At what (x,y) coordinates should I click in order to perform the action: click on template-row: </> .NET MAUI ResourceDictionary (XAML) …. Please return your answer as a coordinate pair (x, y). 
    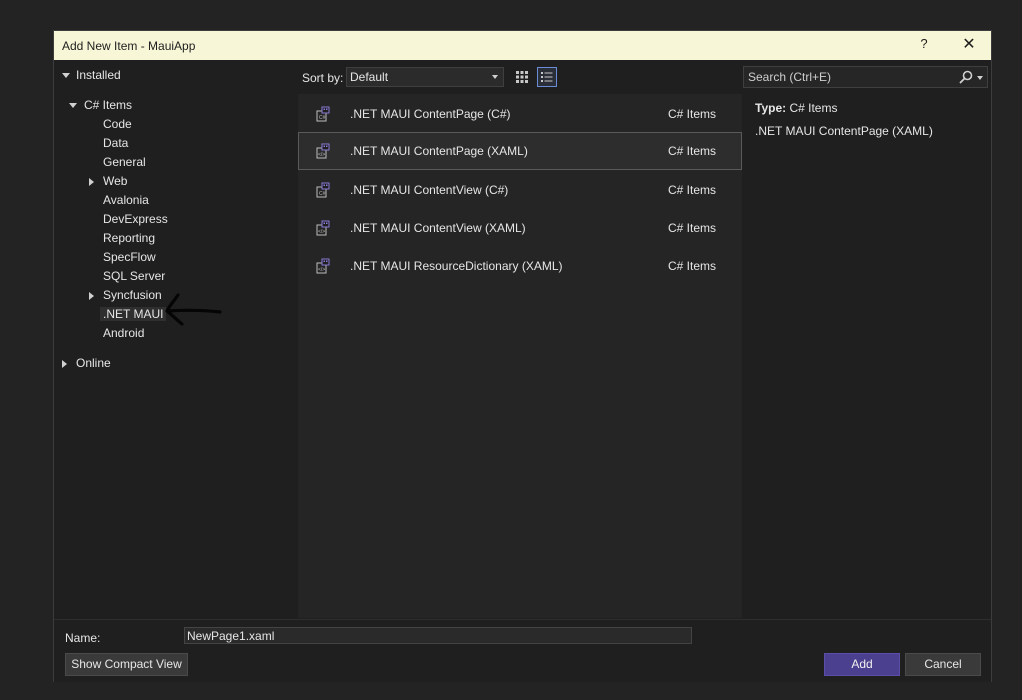
    Looking at the image, I should click on (520, 266).